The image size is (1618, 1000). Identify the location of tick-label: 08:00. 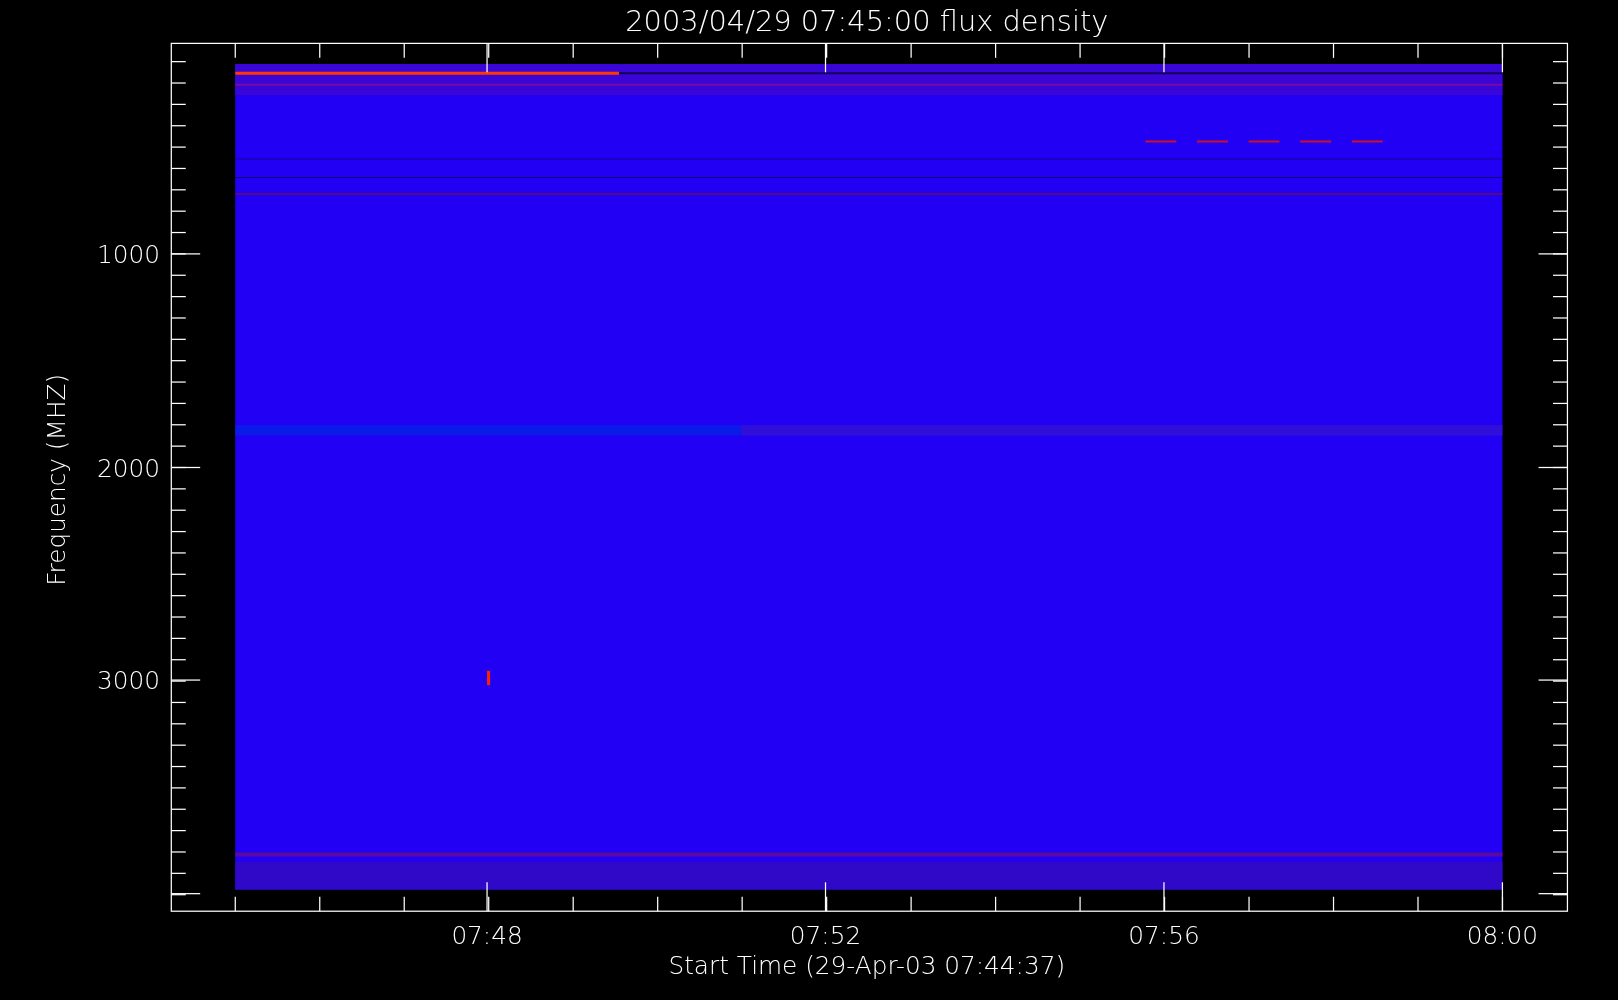
(1502, 936).